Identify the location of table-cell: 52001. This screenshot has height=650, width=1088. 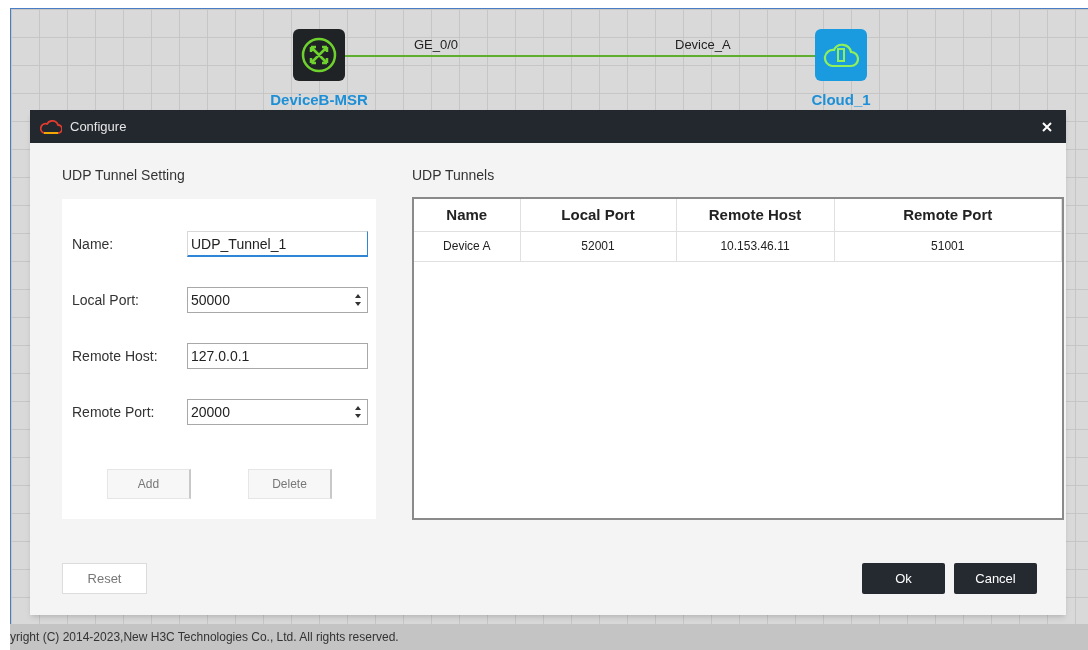
(598, 246).